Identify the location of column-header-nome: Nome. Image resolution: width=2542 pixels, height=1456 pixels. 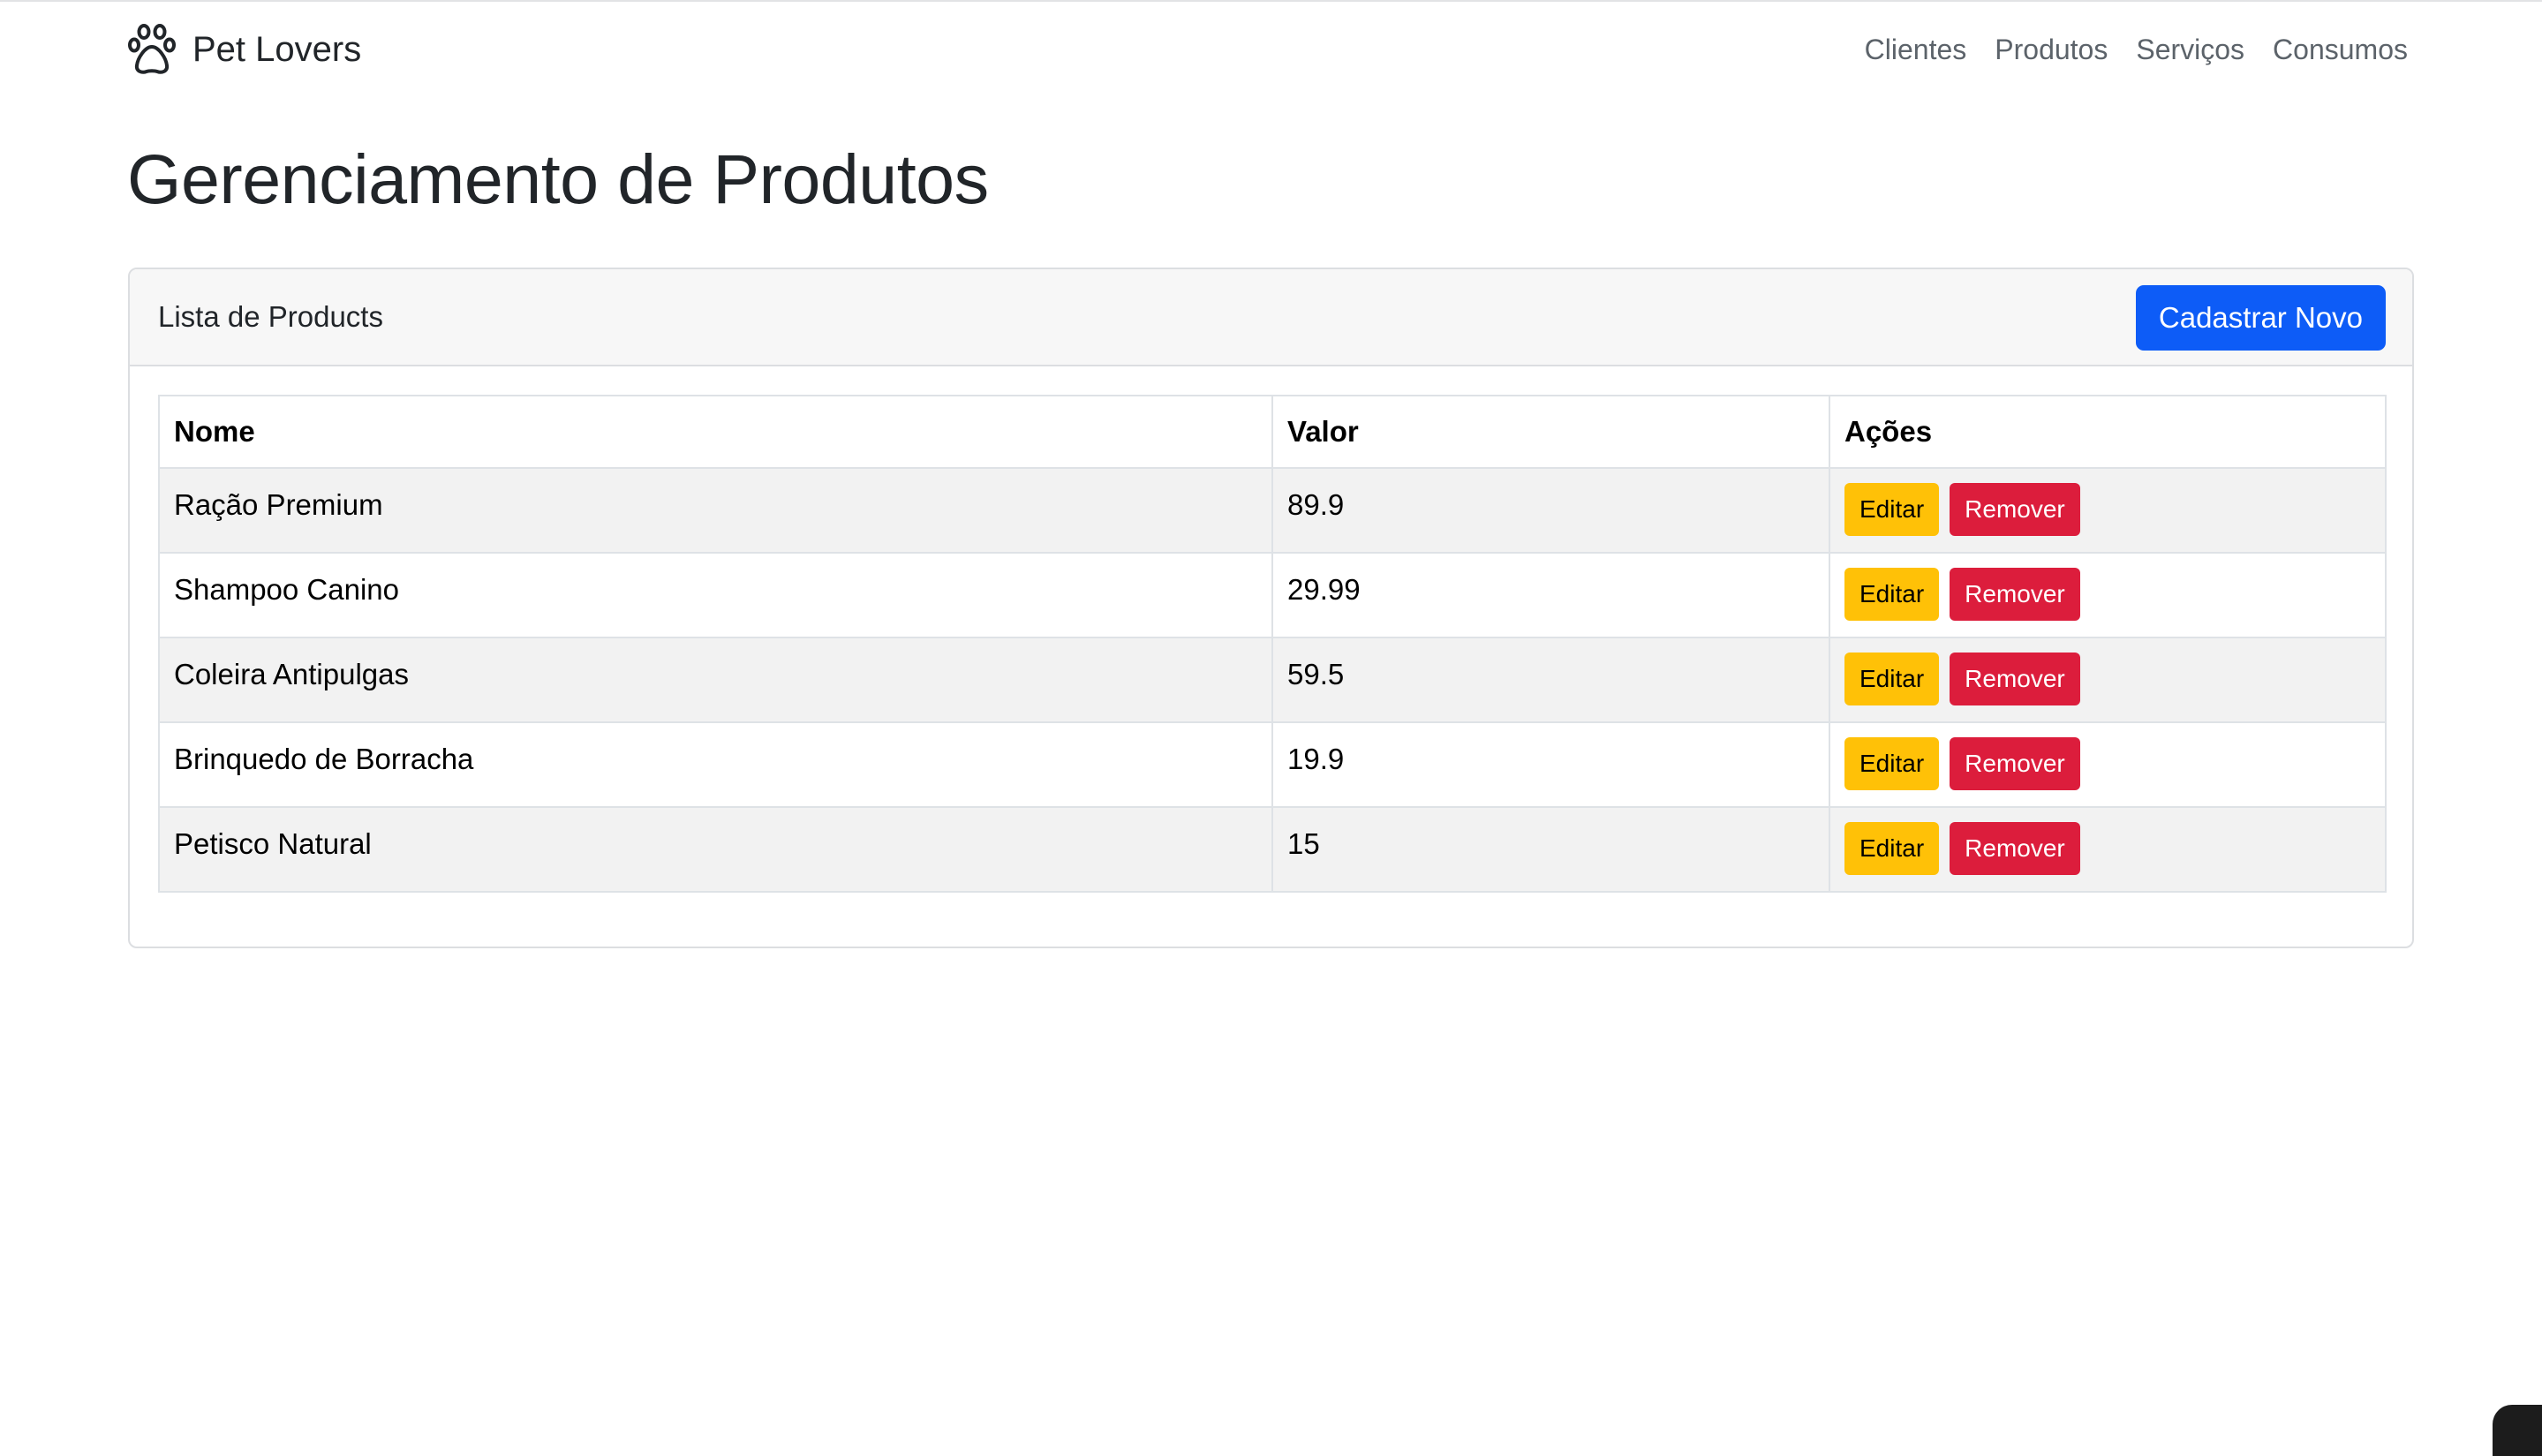
(715, 432).